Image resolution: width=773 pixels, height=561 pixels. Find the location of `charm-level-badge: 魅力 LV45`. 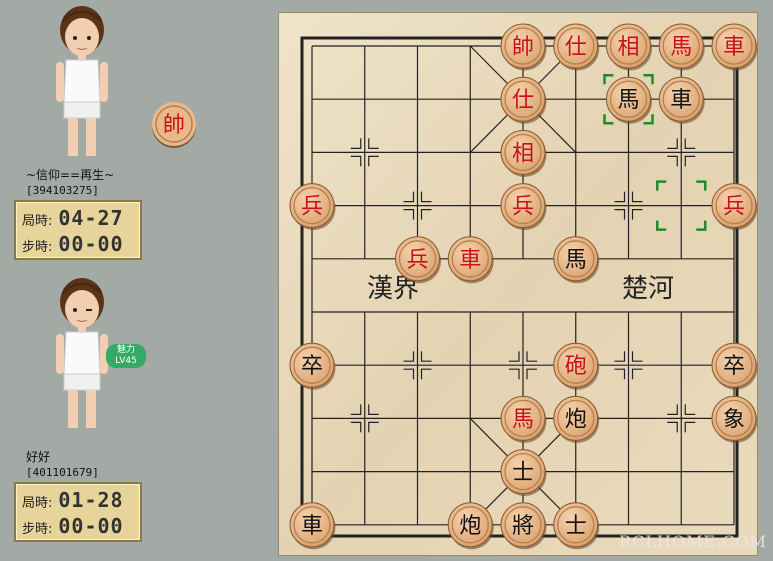

charm-level-badge: 魅力 LV45 is located at coordinates (126, 356).